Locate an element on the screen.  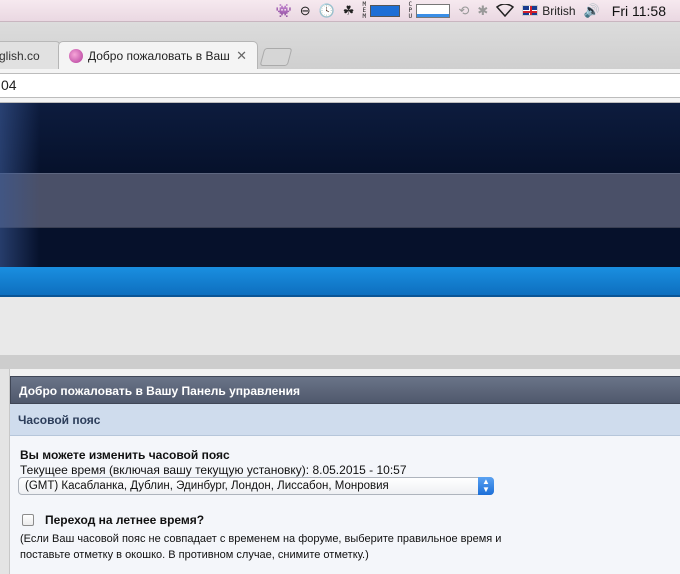
menubar-clock: Fri 11:58 is located at coordinates (639, 11).